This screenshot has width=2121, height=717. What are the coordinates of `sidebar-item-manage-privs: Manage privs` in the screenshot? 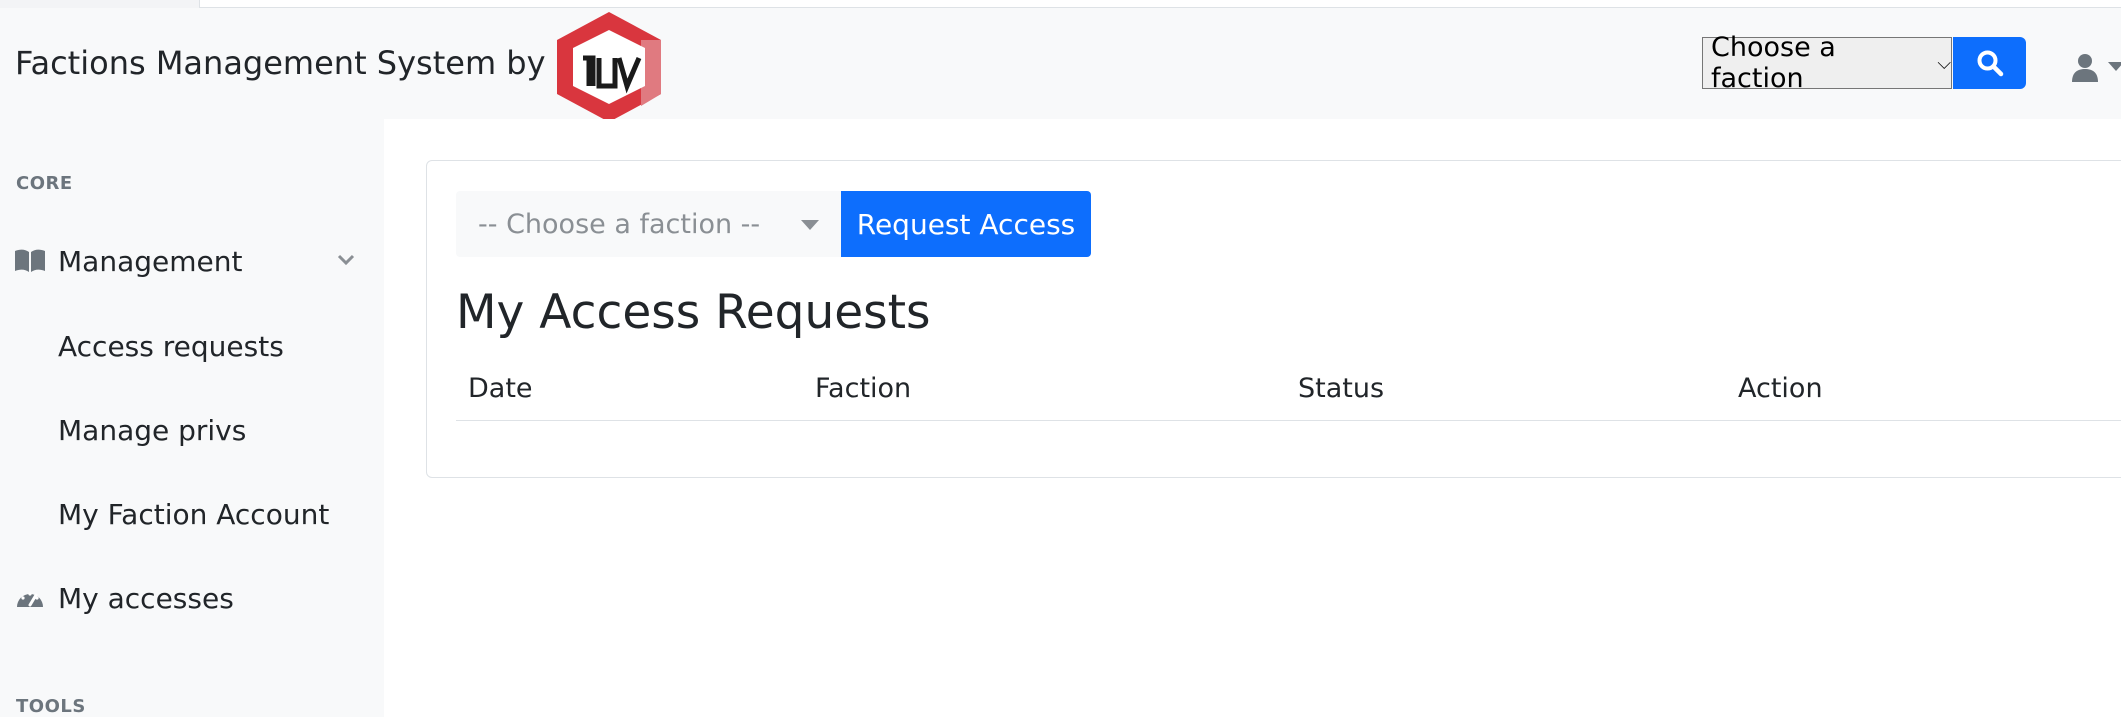 It's located at (192, 430).